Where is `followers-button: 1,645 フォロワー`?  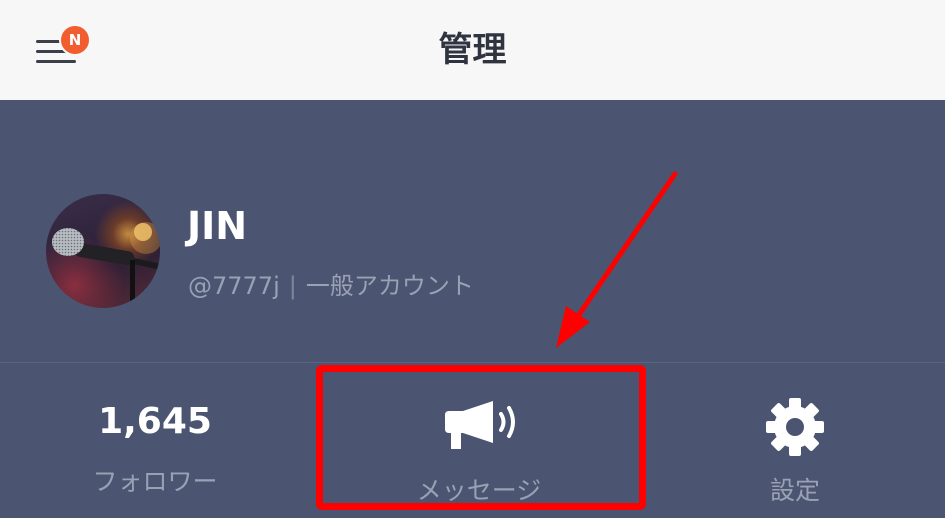 followers-button: 1,645 フォロワー is located at coordinates (155, 440).